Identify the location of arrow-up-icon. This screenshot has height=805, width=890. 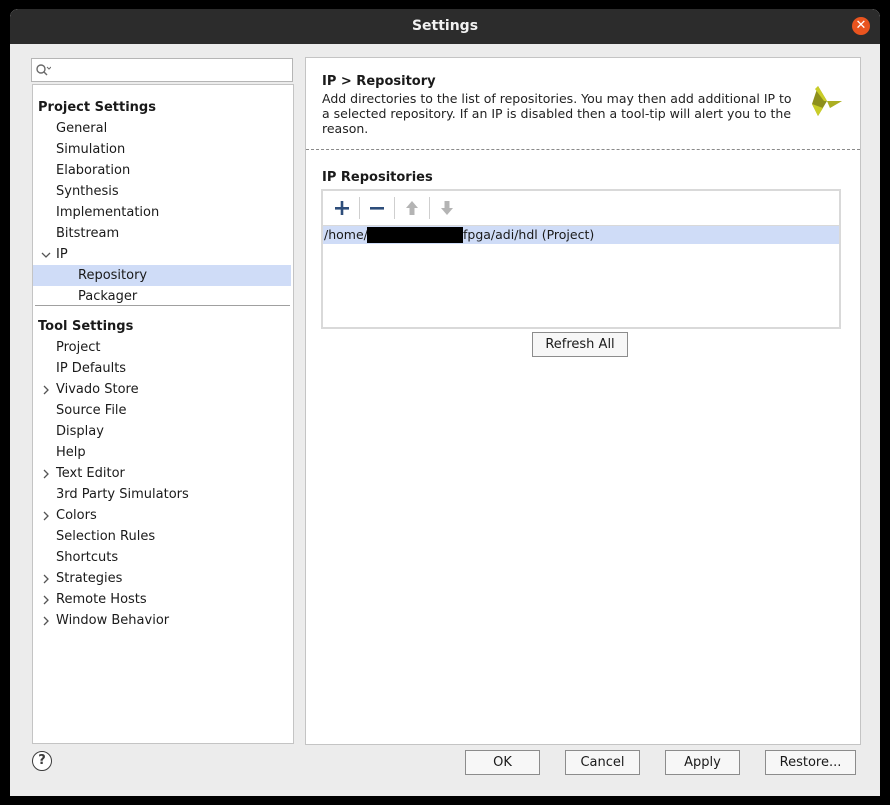
(412, 208).